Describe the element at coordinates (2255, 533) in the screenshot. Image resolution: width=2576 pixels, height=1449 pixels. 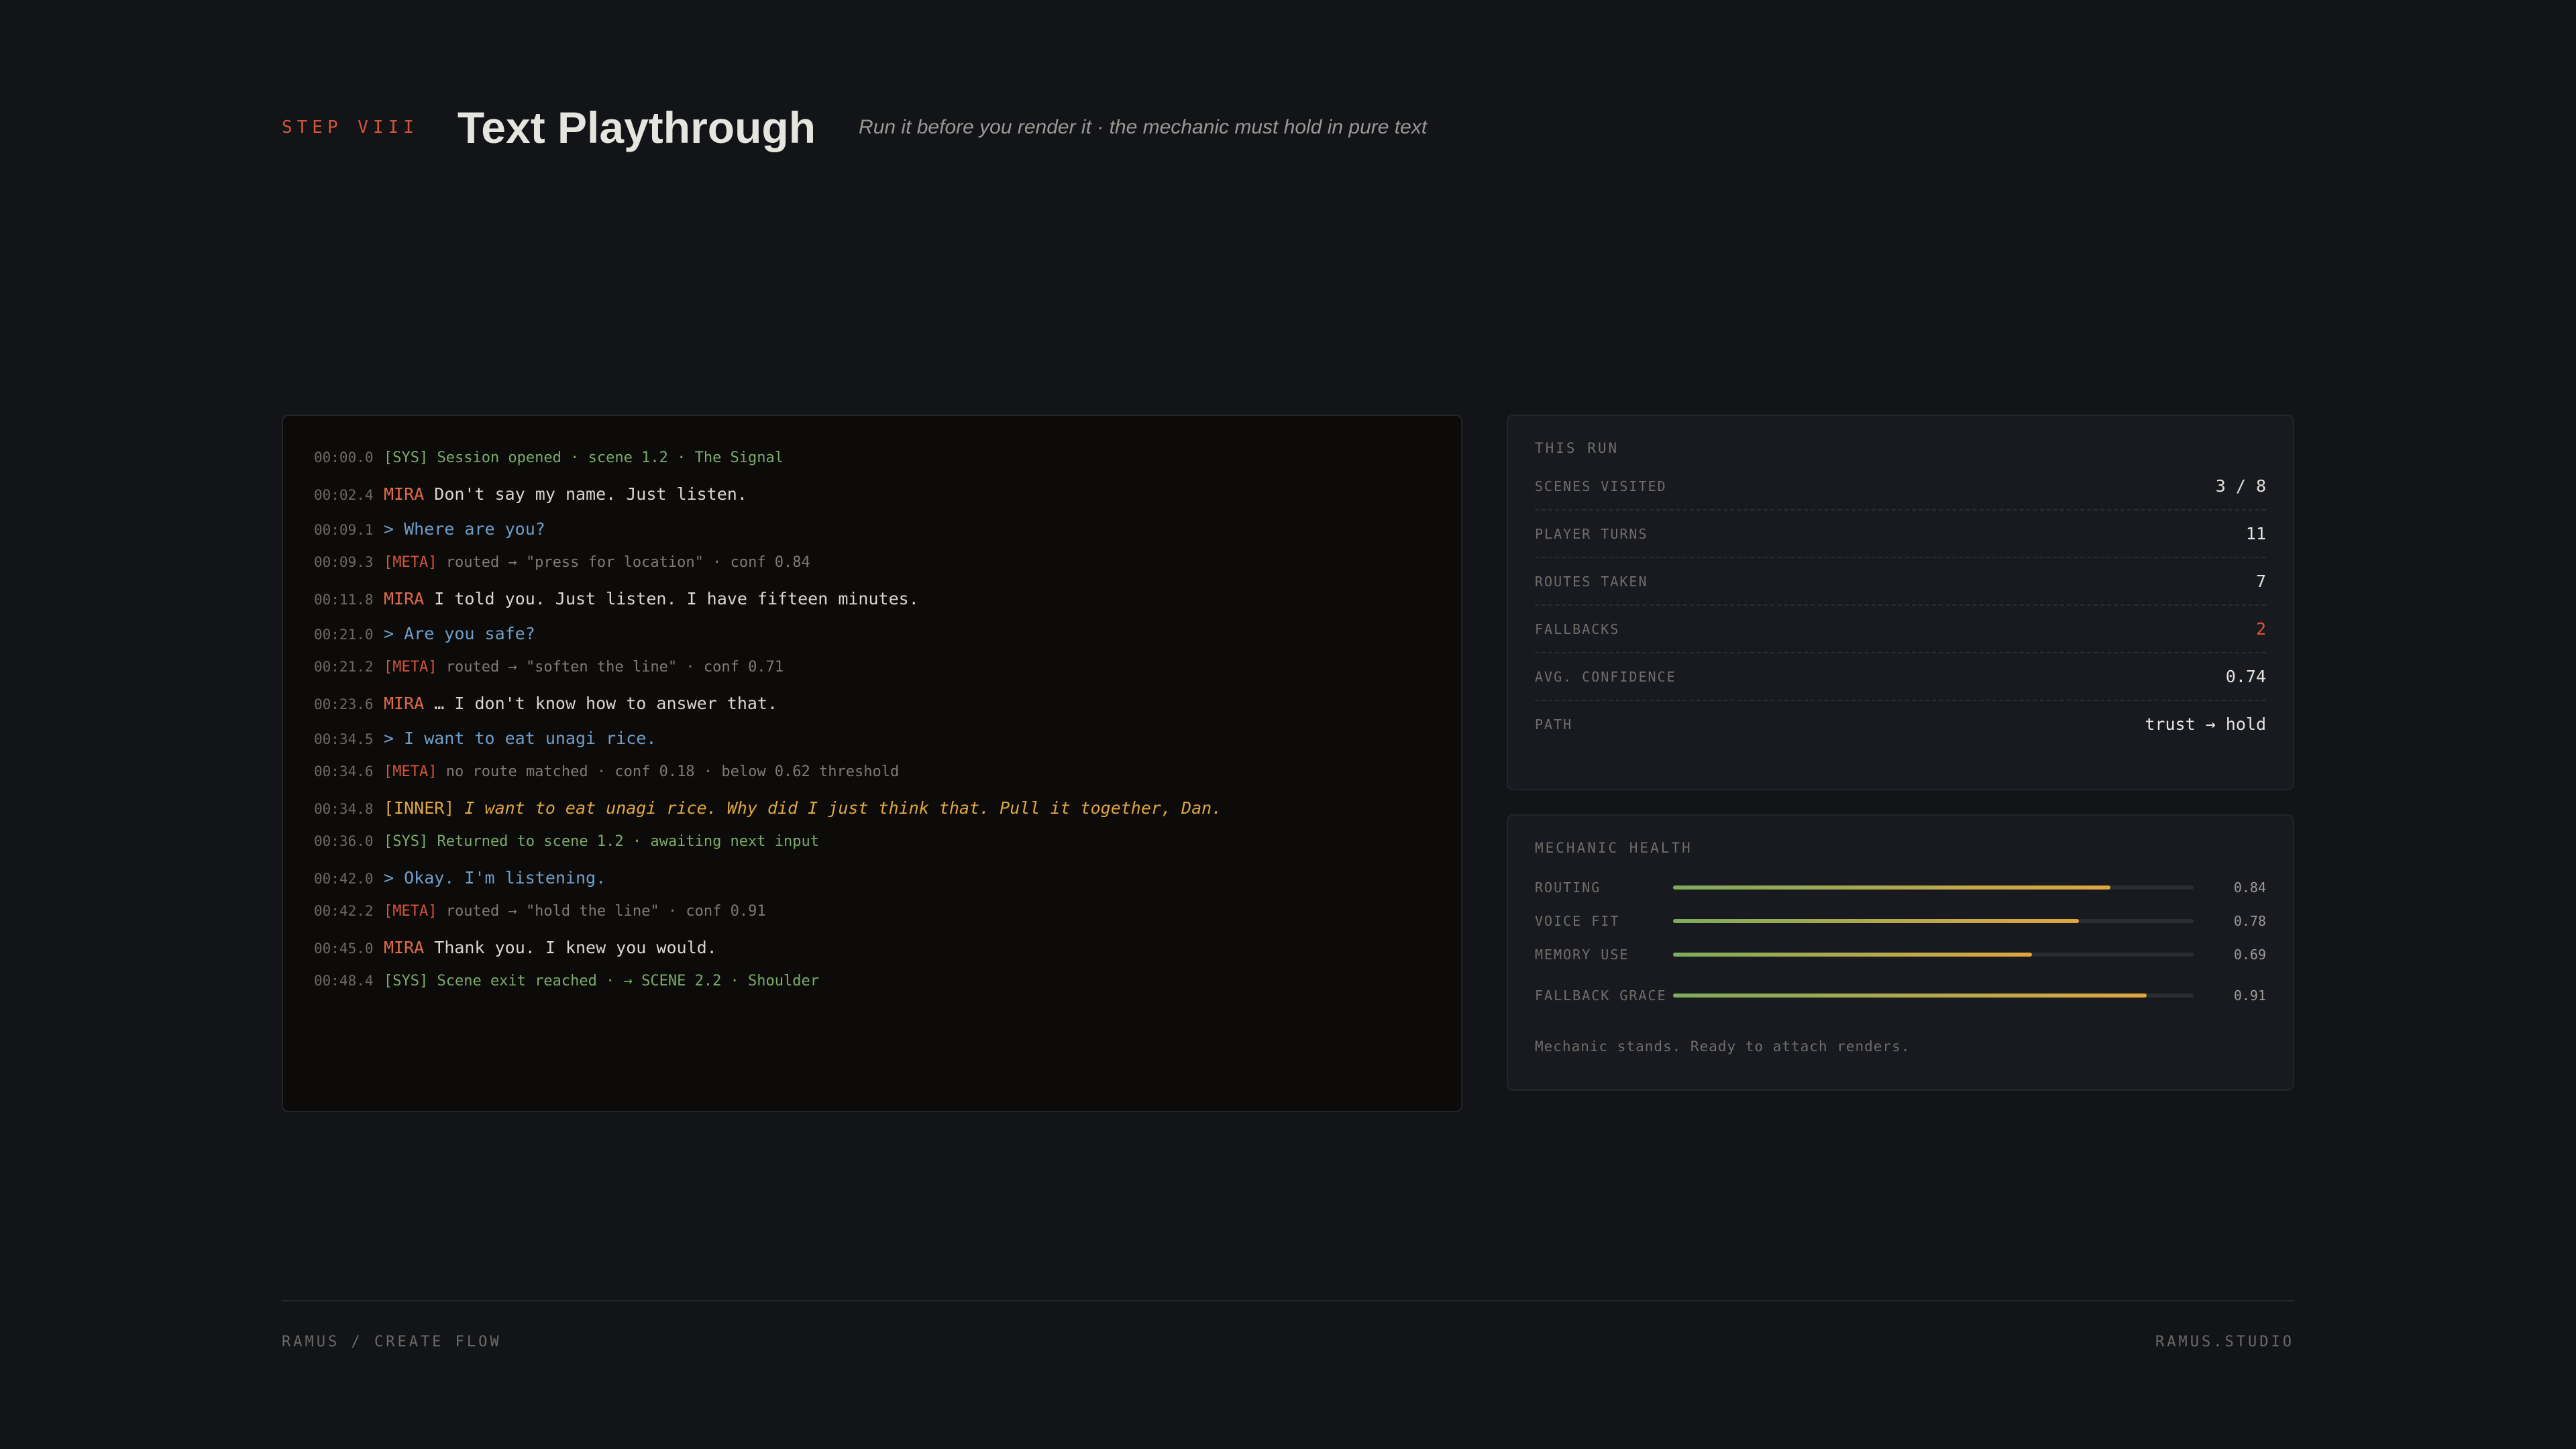
I see `stat-value: 11` at that location.